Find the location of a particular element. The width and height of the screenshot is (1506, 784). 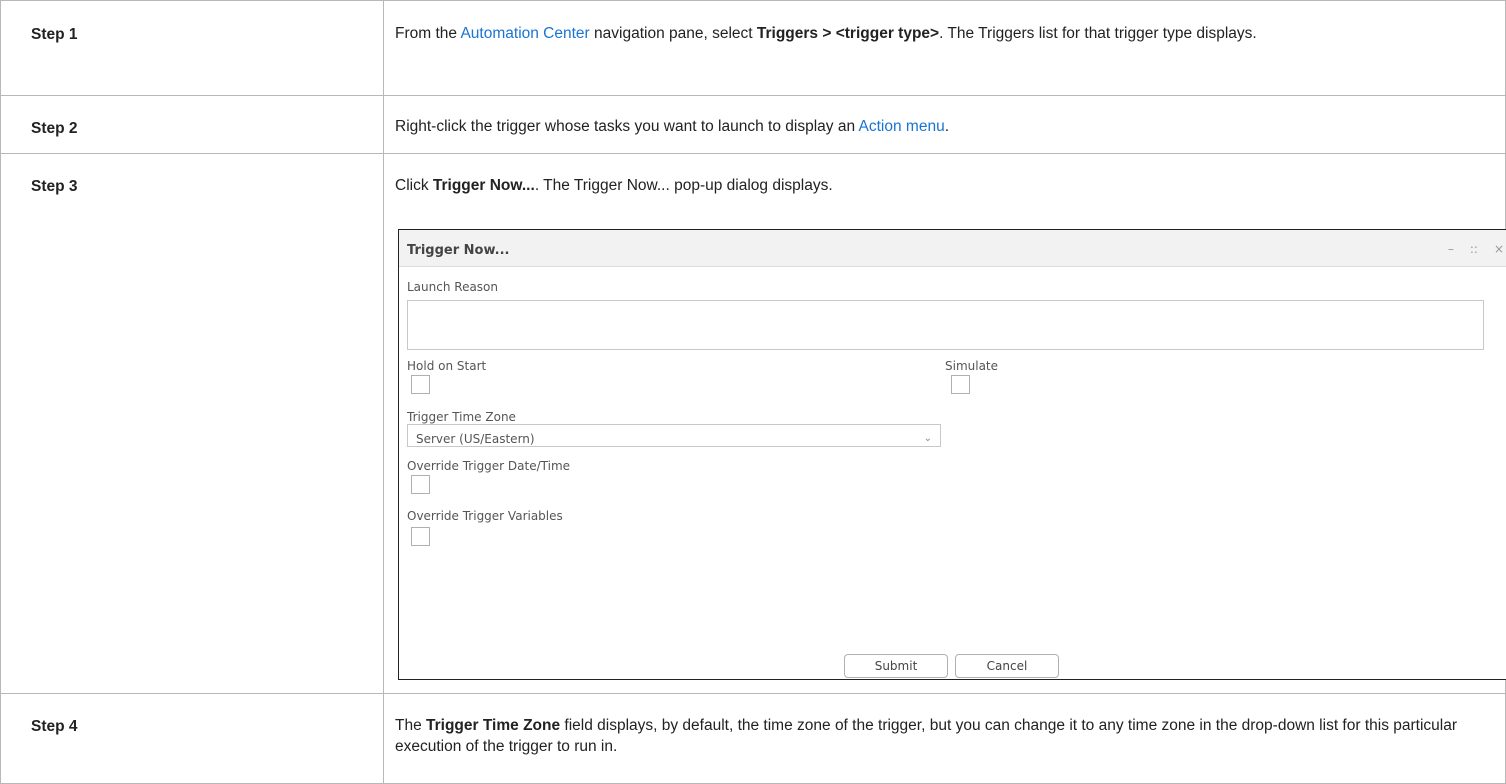

hold-on-start-checkbox is located at coordinates (420, 384).